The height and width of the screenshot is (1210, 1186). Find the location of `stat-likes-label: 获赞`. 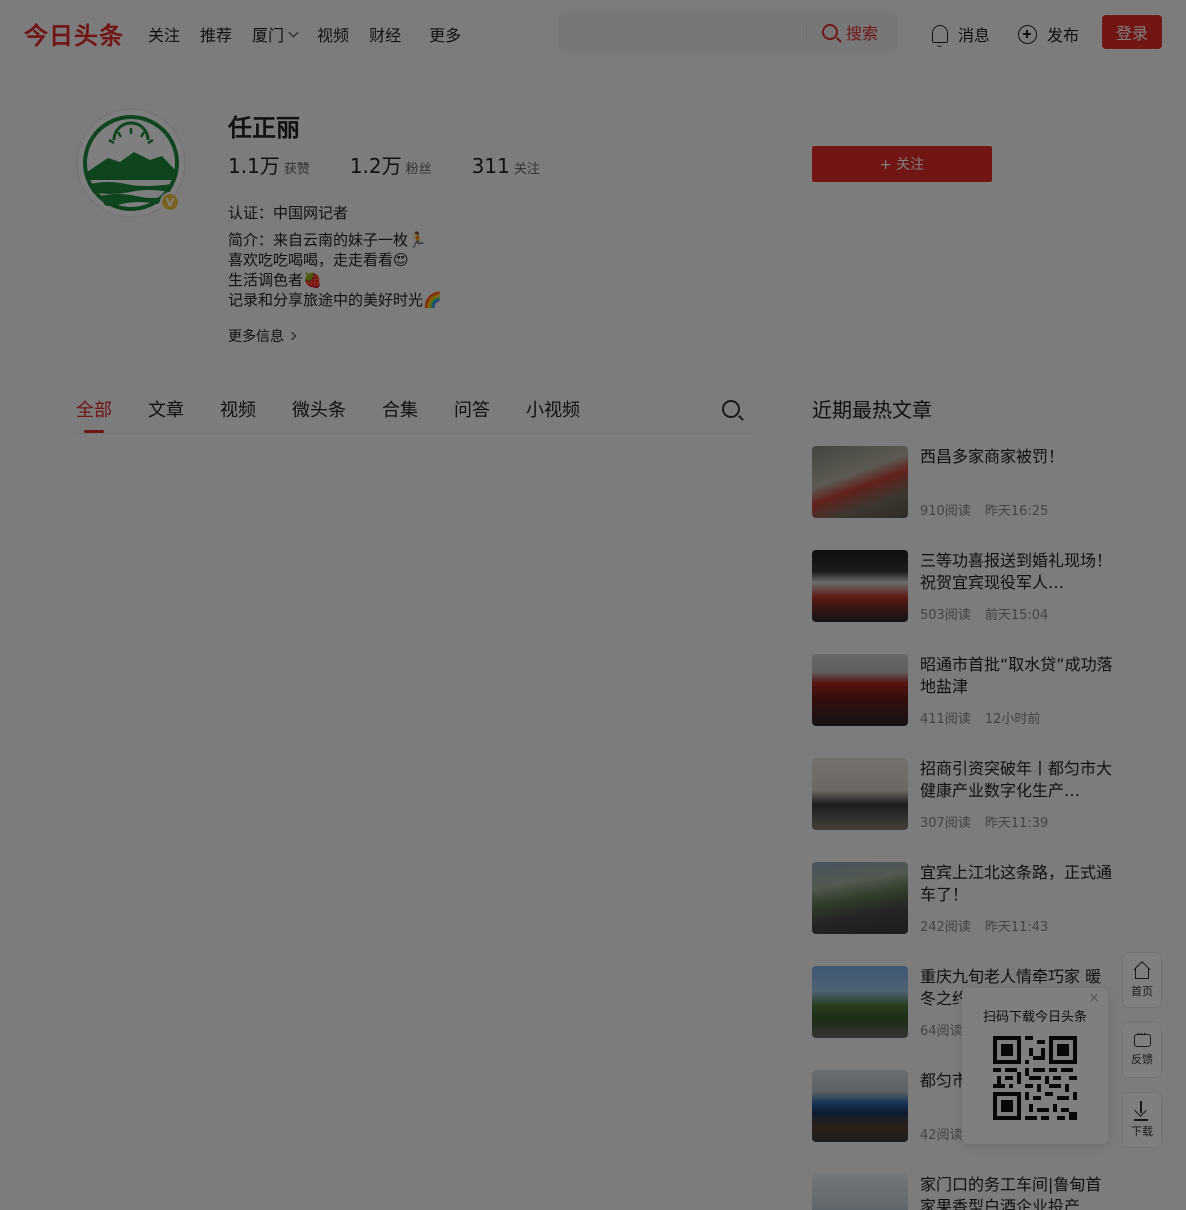

stat-likes-label: 获赞 is located at coordinates (296, 169).